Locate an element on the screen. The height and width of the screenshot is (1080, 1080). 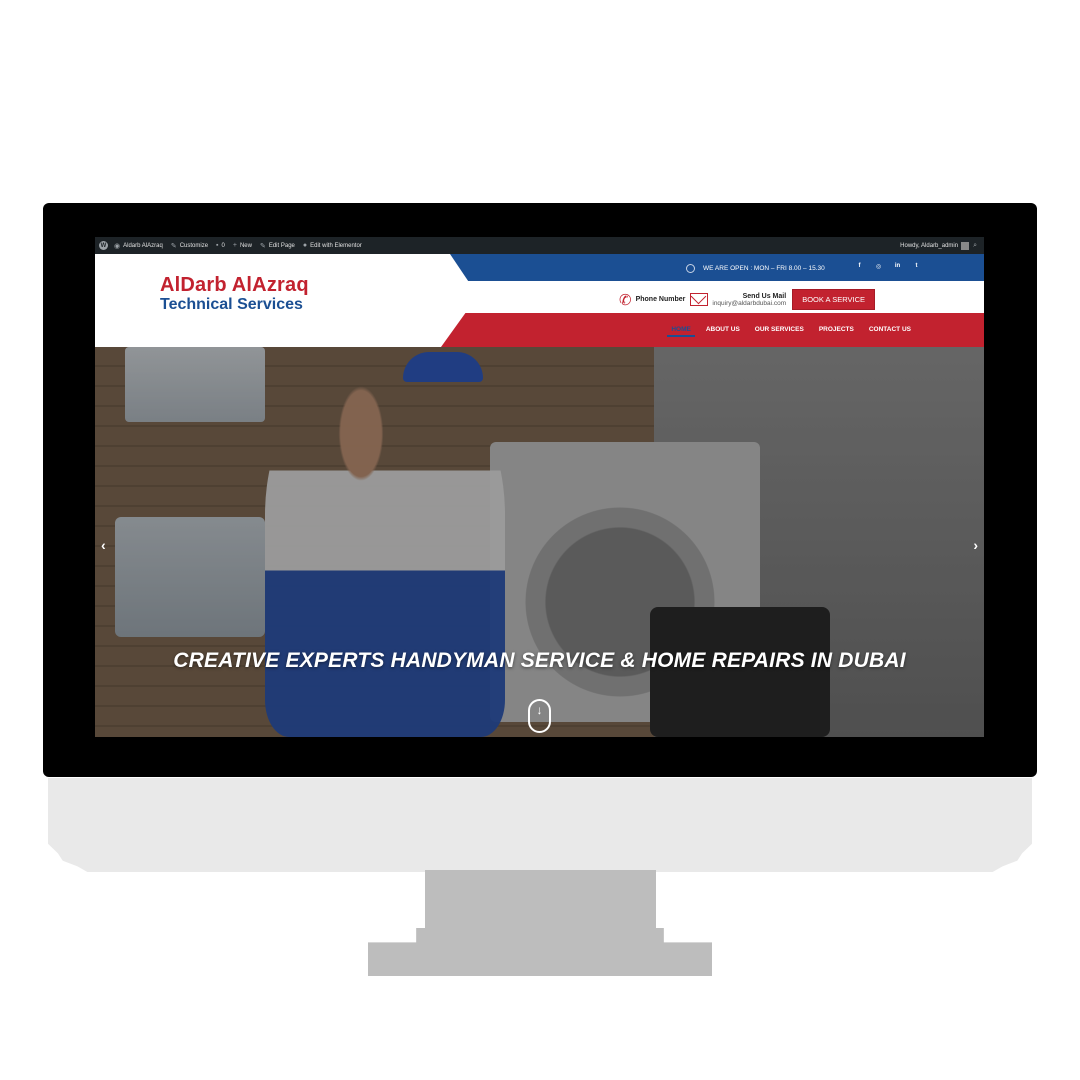
mail-block: Send Us Mail inquiry@aldarbdubai.com is located at coordinates (749, 300).